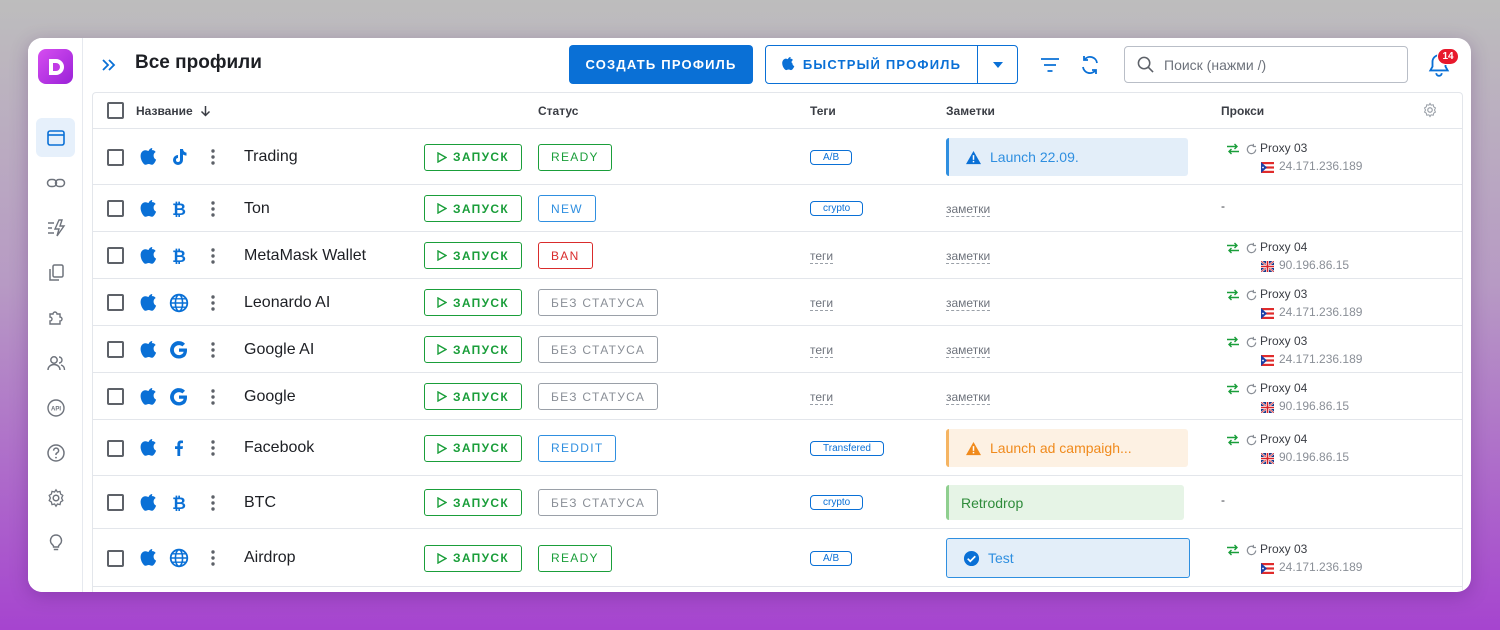 Image resolution: width=1500 pixels, height=630 pixels. Describe the element at coordinates (777, 502) in the screenshot. I see `table-row: ₿ BTC ЗАПУСК БЕЗ СТАТУСА crypto Retrodrop -` at that location.